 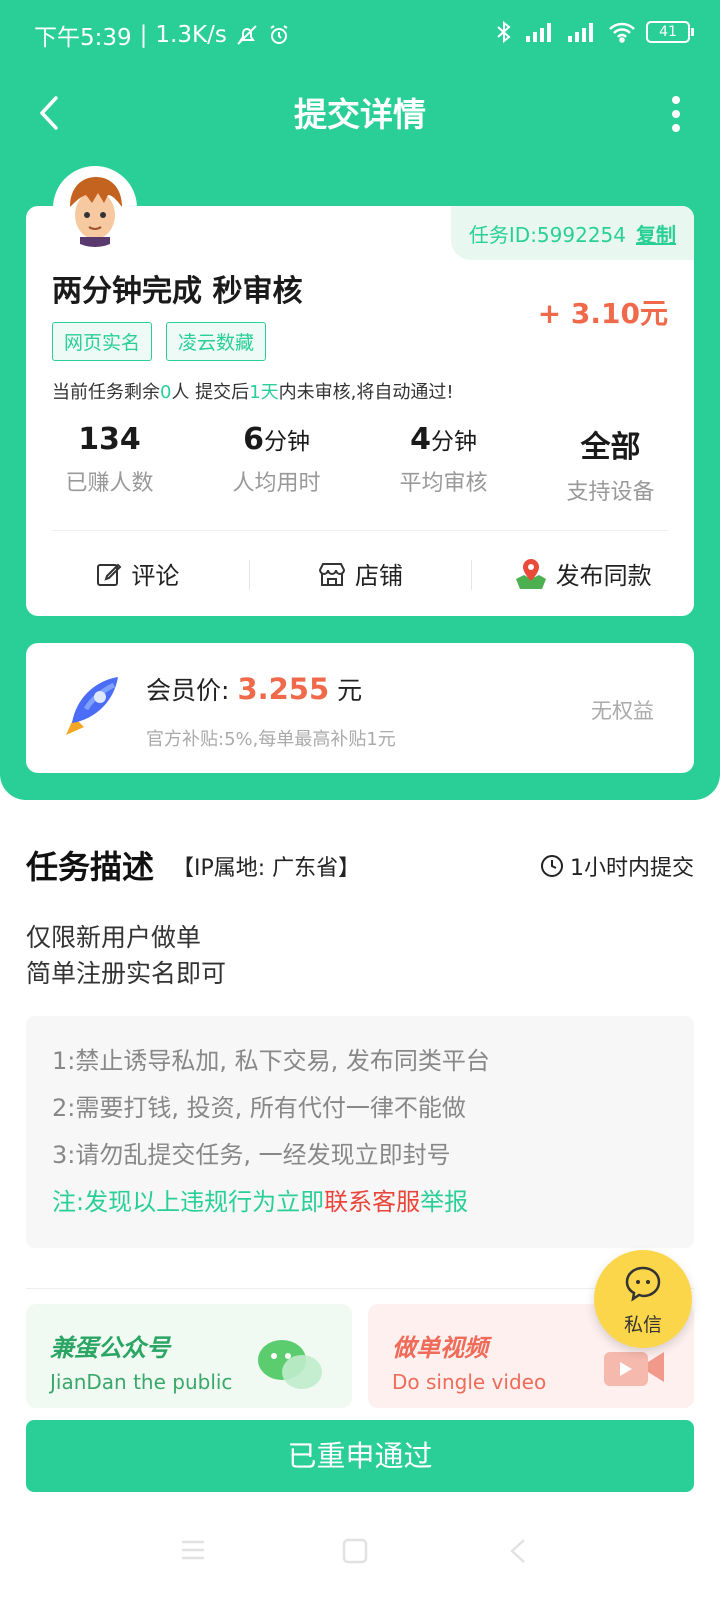 What do you see at coordinates (109, 439) in the screenshot?
I see `stat-value: 134` at bounding box center [109, 439].